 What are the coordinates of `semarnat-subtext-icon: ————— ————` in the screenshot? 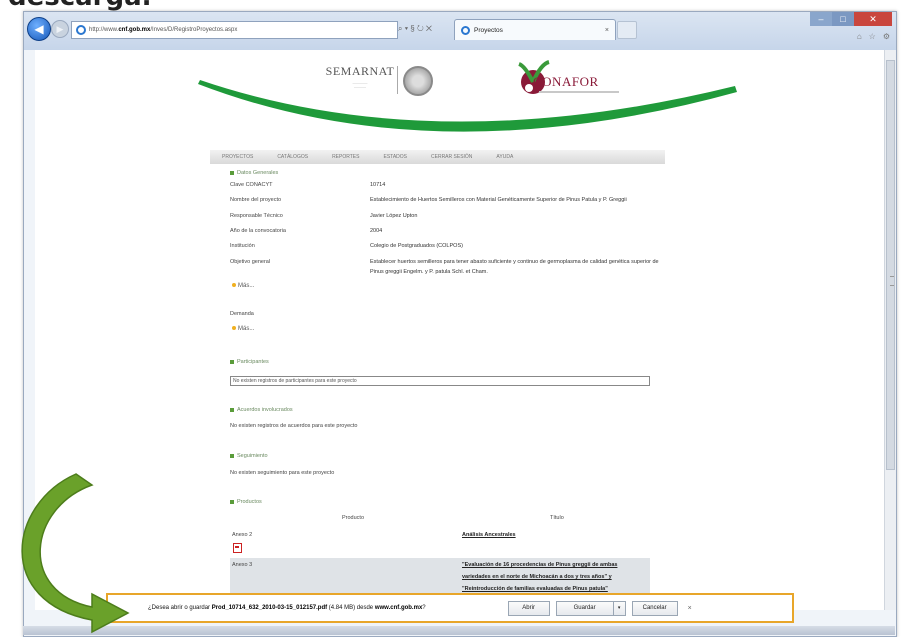 It's located at (360, 85).